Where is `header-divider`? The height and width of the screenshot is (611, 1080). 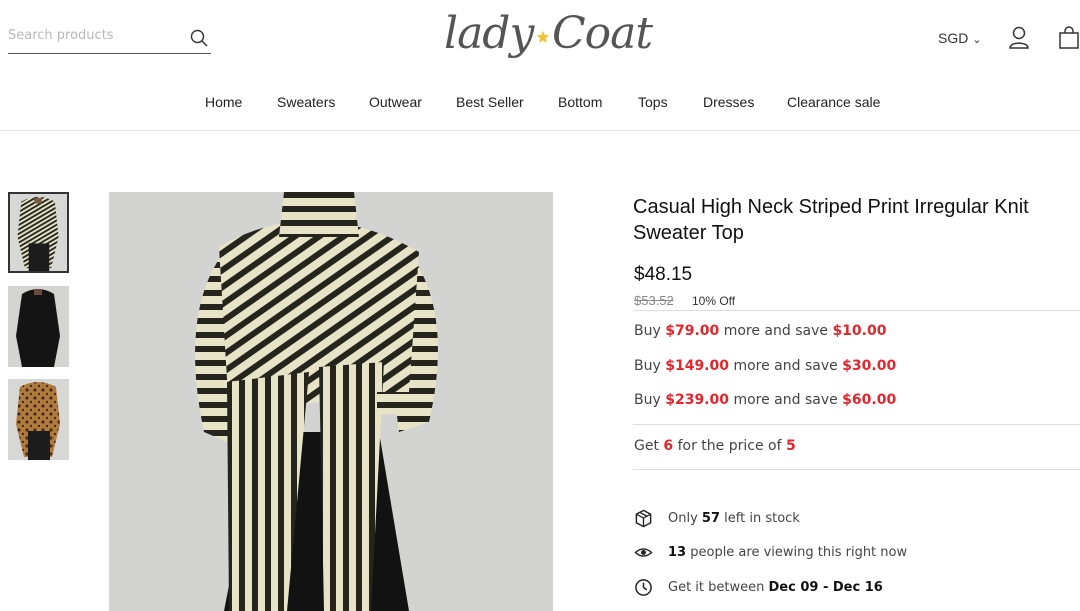 header-divider is located at coordinates (540, 130).